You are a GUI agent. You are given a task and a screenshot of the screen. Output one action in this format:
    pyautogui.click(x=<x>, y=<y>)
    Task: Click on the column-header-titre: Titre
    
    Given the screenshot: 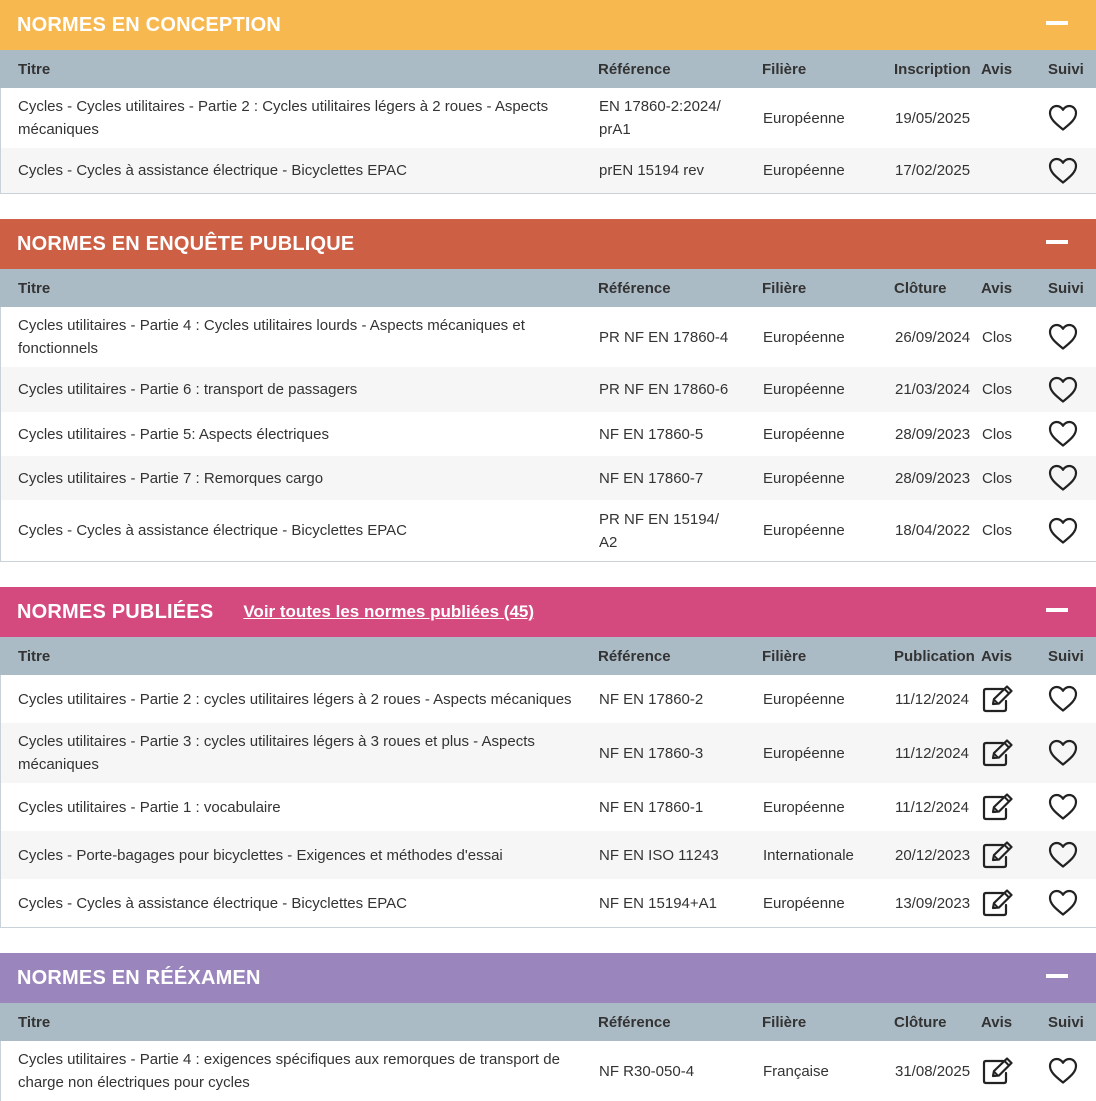 What is the action you would take?
    pyautogui.click(x=34, y=656)
    